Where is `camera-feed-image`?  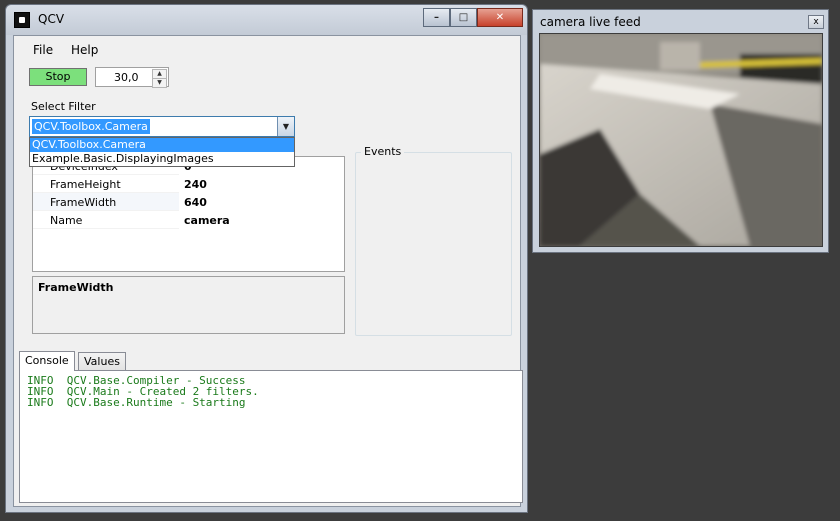 camera-feed-image is located at coordinates (681, 140).